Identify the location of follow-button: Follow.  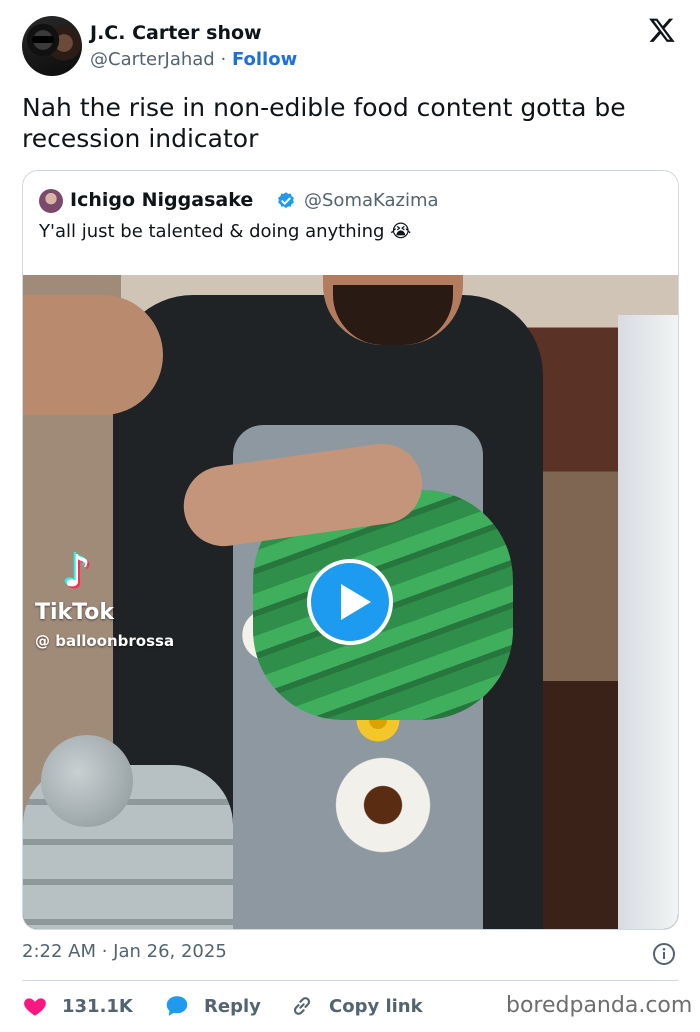
(264, 59).